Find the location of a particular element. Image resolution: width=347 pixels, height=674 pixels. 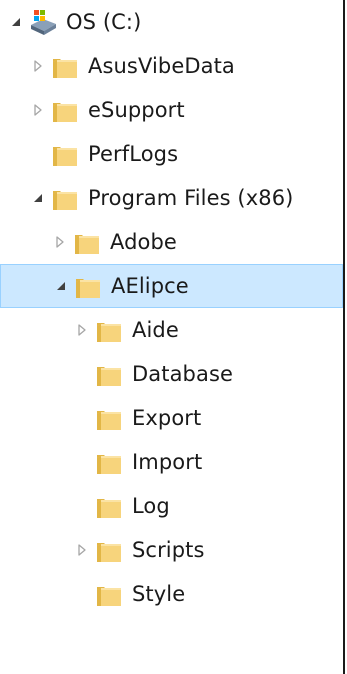

tree-item-style: Style is located at coordinates (171, 594).